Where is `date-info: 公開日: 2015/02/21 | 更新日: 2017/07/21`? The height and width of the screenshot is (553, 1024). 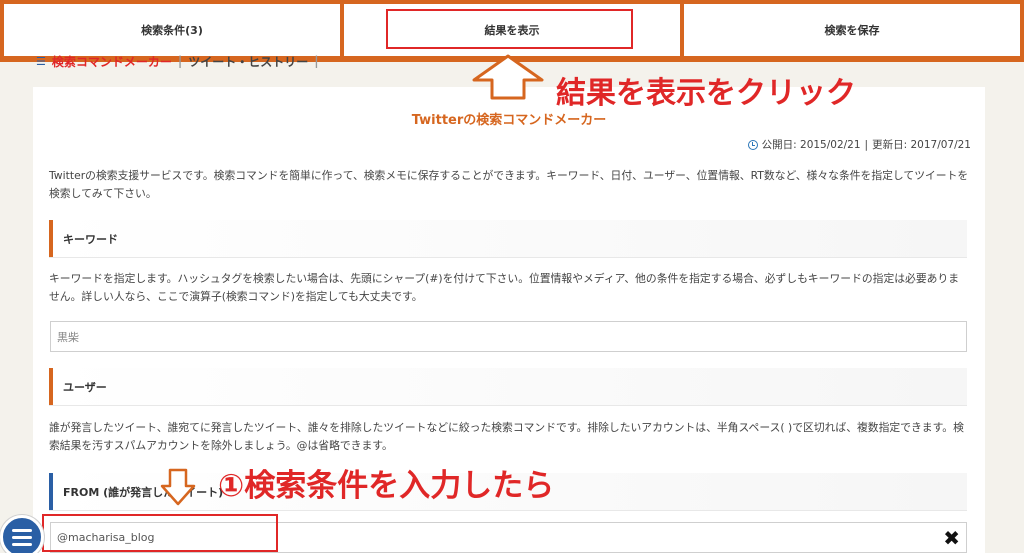 date-info: 公開日: 2015/02/21 | 更新日: 2017/07/21 is located at coordinates (859, 144).